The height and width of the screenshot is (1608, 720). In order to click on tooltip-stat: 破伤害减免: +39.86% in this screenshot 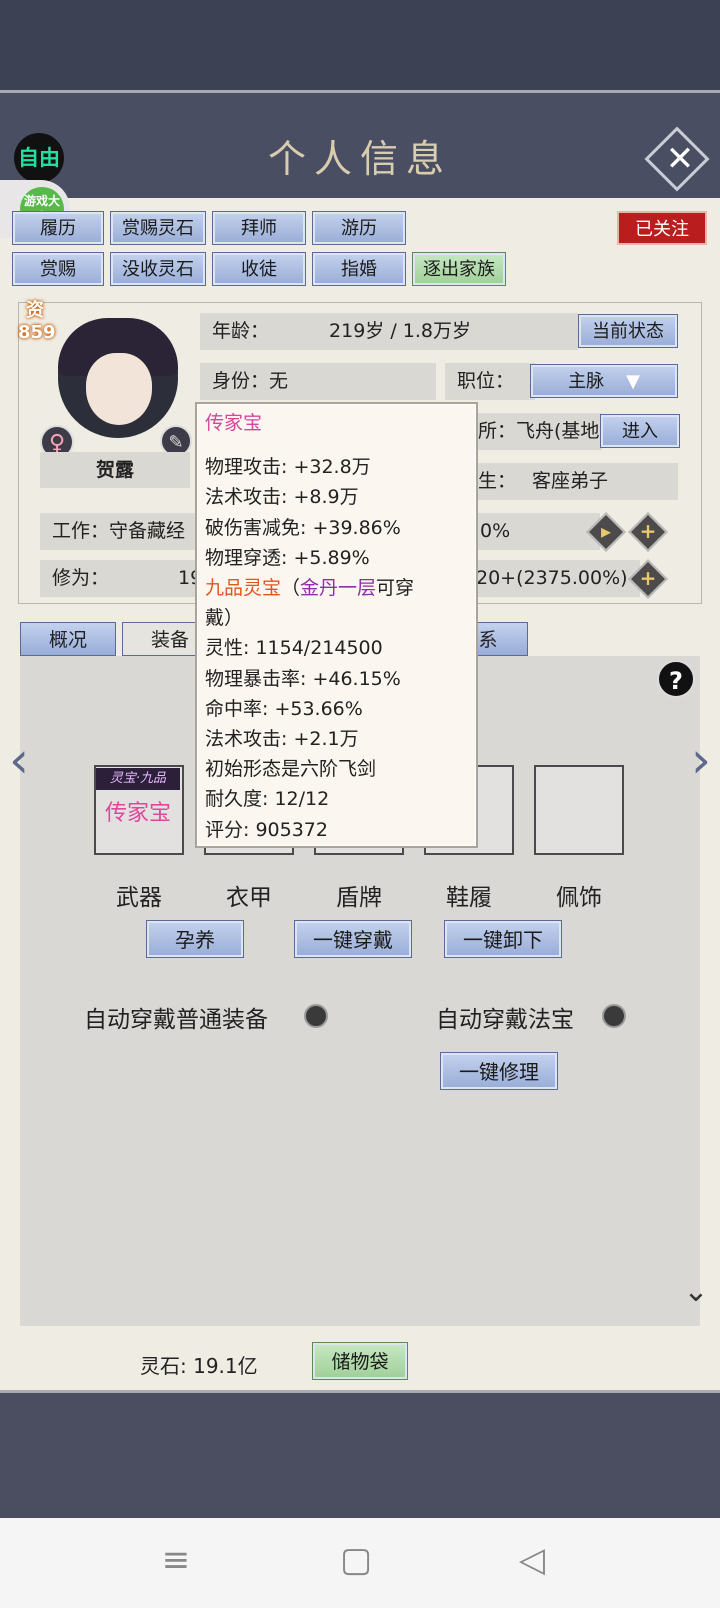, I will do `click(303, 527)`.